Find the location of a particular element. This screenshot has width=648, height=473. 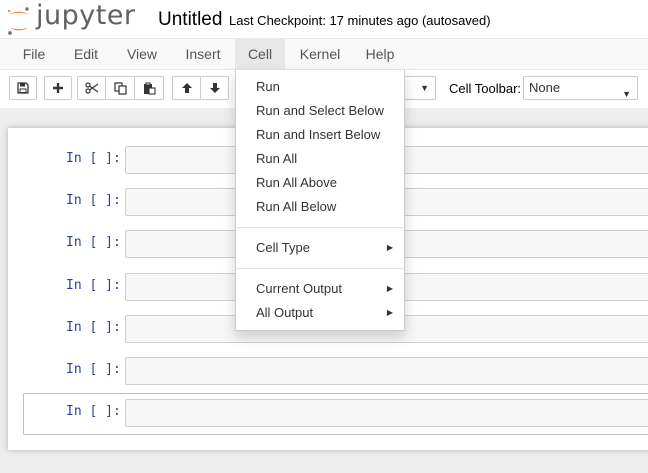

cell-toolbar-label: Cell Toolbar: is located at coordinates (485, 88).